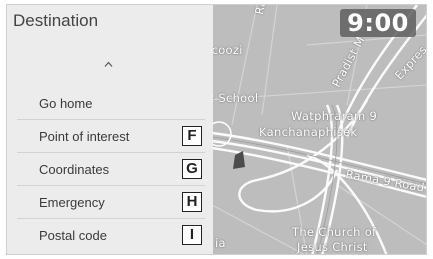 The height and width of the screenshot is (259, 433). What do you see at coordinates (84, 136) in the screenshot?
I see `menu-item-label: Point of interest` at bounding box center [84, 136].